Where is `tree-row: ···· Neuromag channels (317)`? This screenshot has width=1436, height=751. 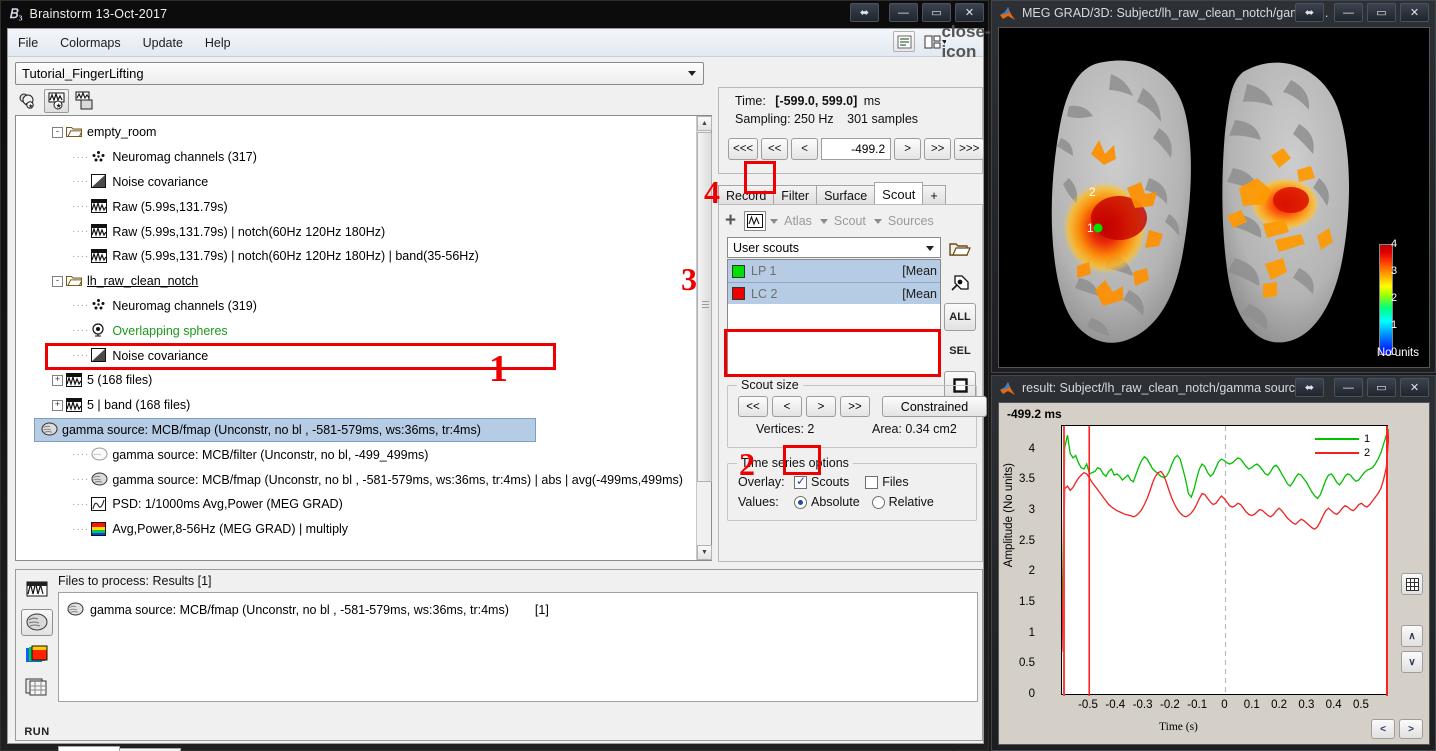 tree-row: ···· Neuromag channels (317) is located at coordinates (356, 157).